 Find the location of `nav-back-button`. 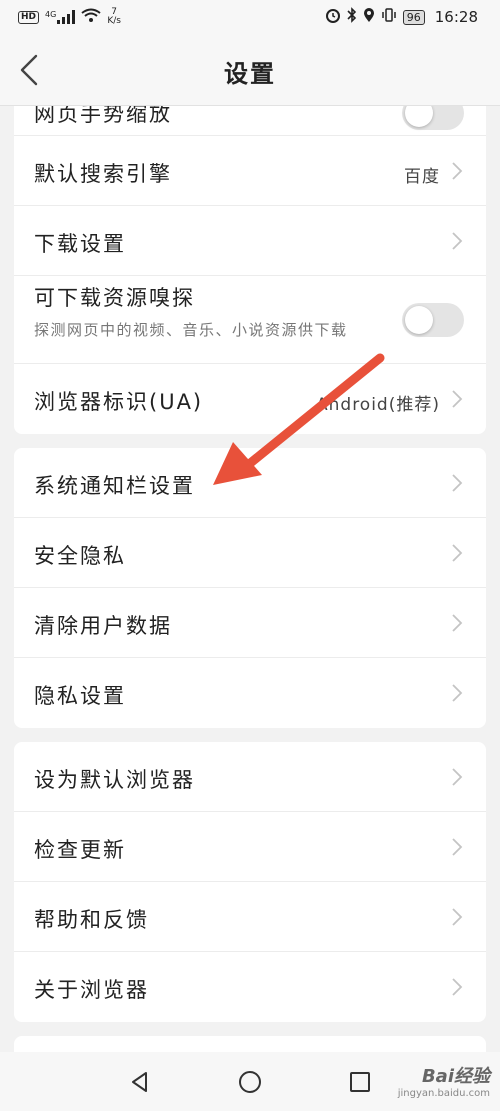

nav-back-button is located at coordinates (140, 1082).